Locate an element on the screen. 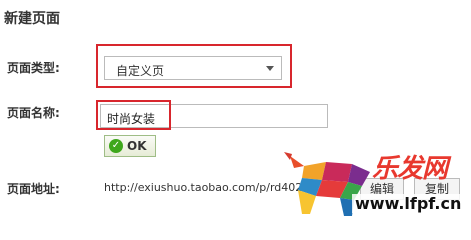  page-address-url: http://exiushuo.taobao.com/p/rd402 is located at coordinates (203, 187).